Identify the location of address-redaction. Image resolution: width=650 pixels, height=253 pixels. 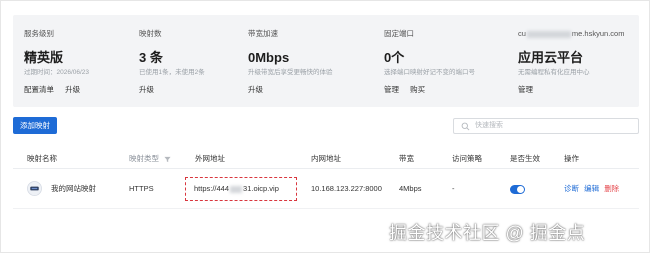
(236, 189).